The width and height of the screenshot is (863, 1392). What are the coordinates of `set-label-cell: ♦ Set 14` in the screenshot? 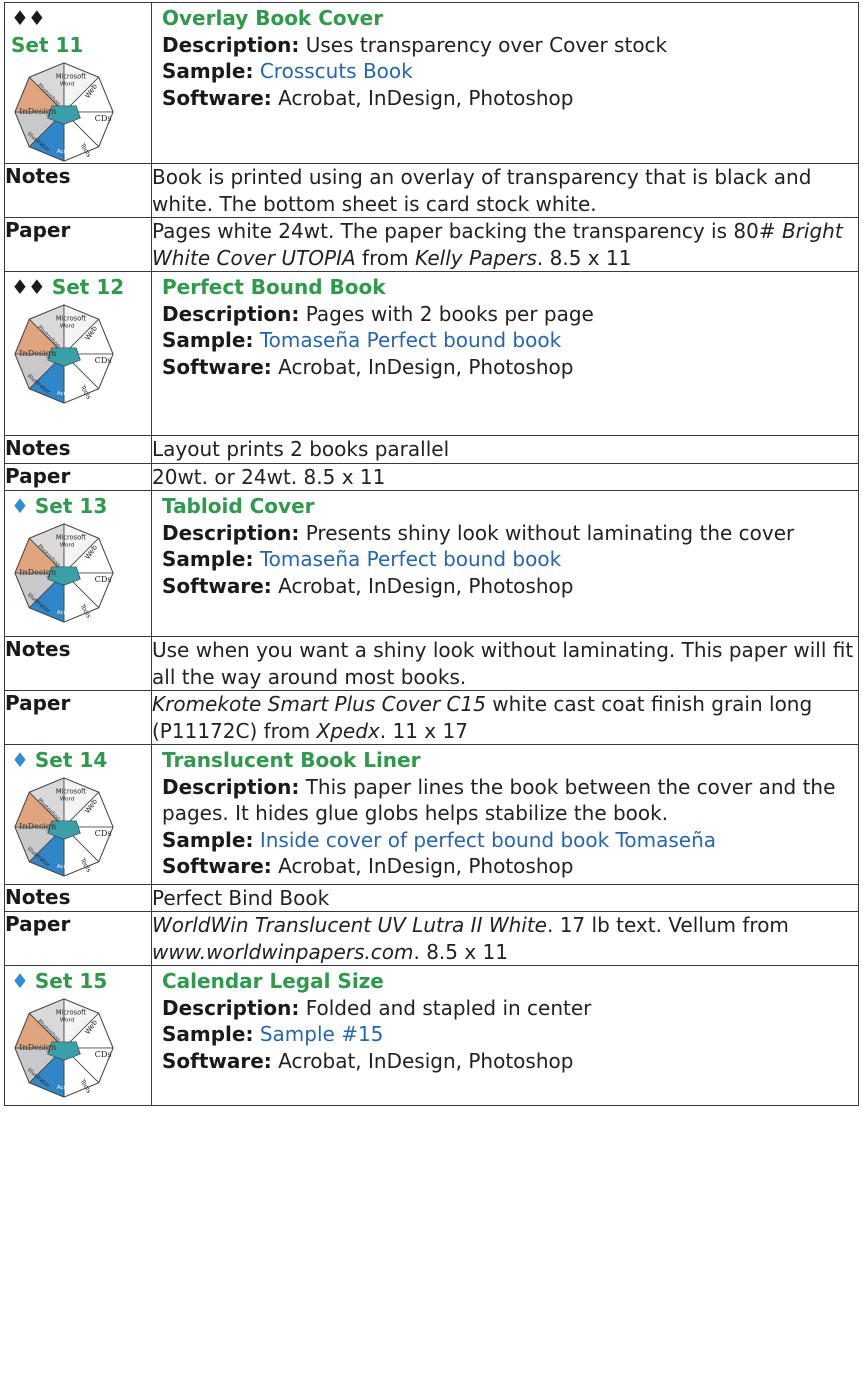 It's located at (78, 814).